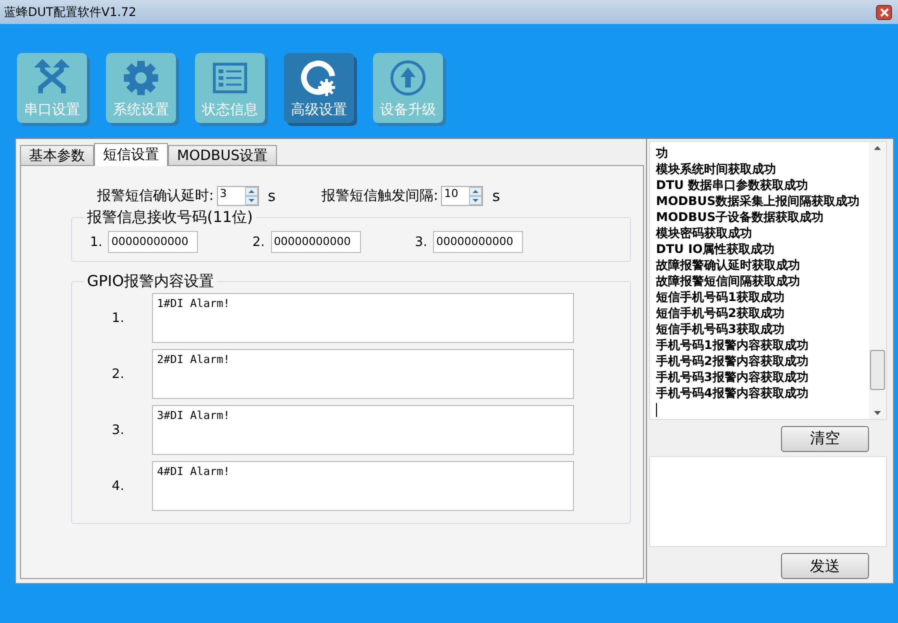  I want to click on log-line: 手机号码3报警内容获取成功, so click(733, 377).